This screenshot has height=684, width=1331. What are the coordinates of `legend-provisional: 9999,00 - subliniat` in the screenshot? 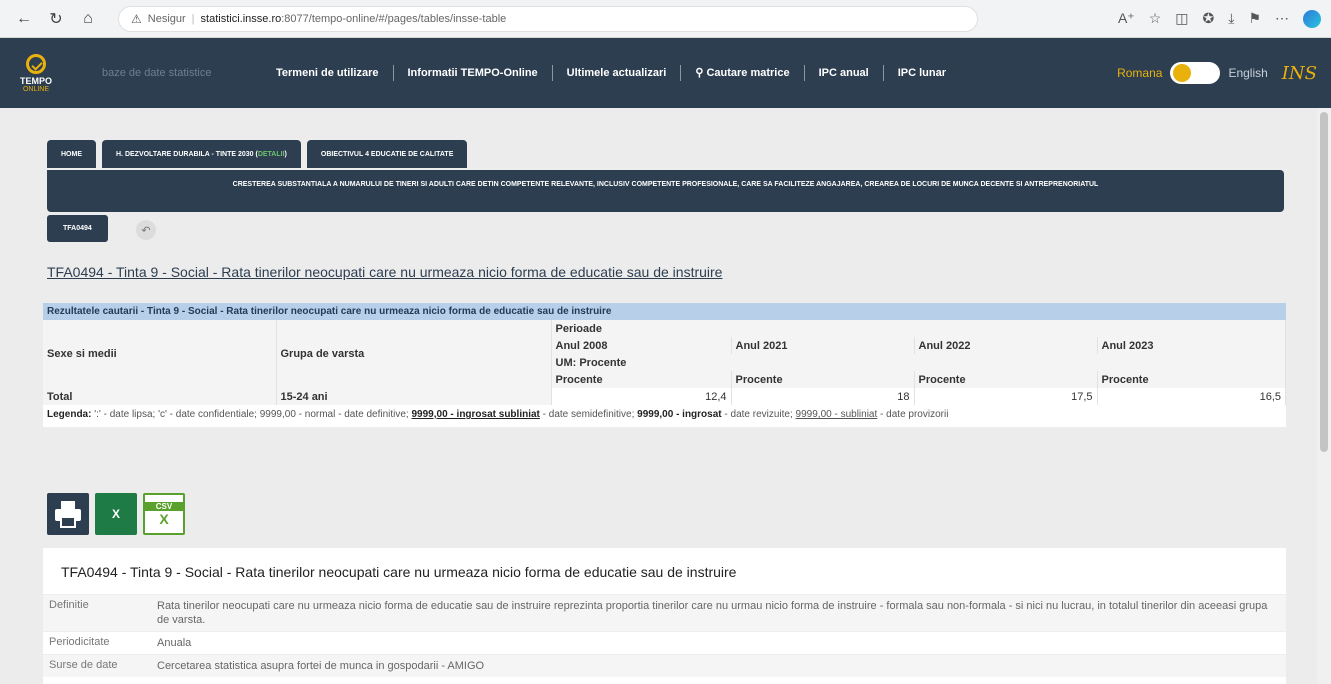 It's located at (836, 414).